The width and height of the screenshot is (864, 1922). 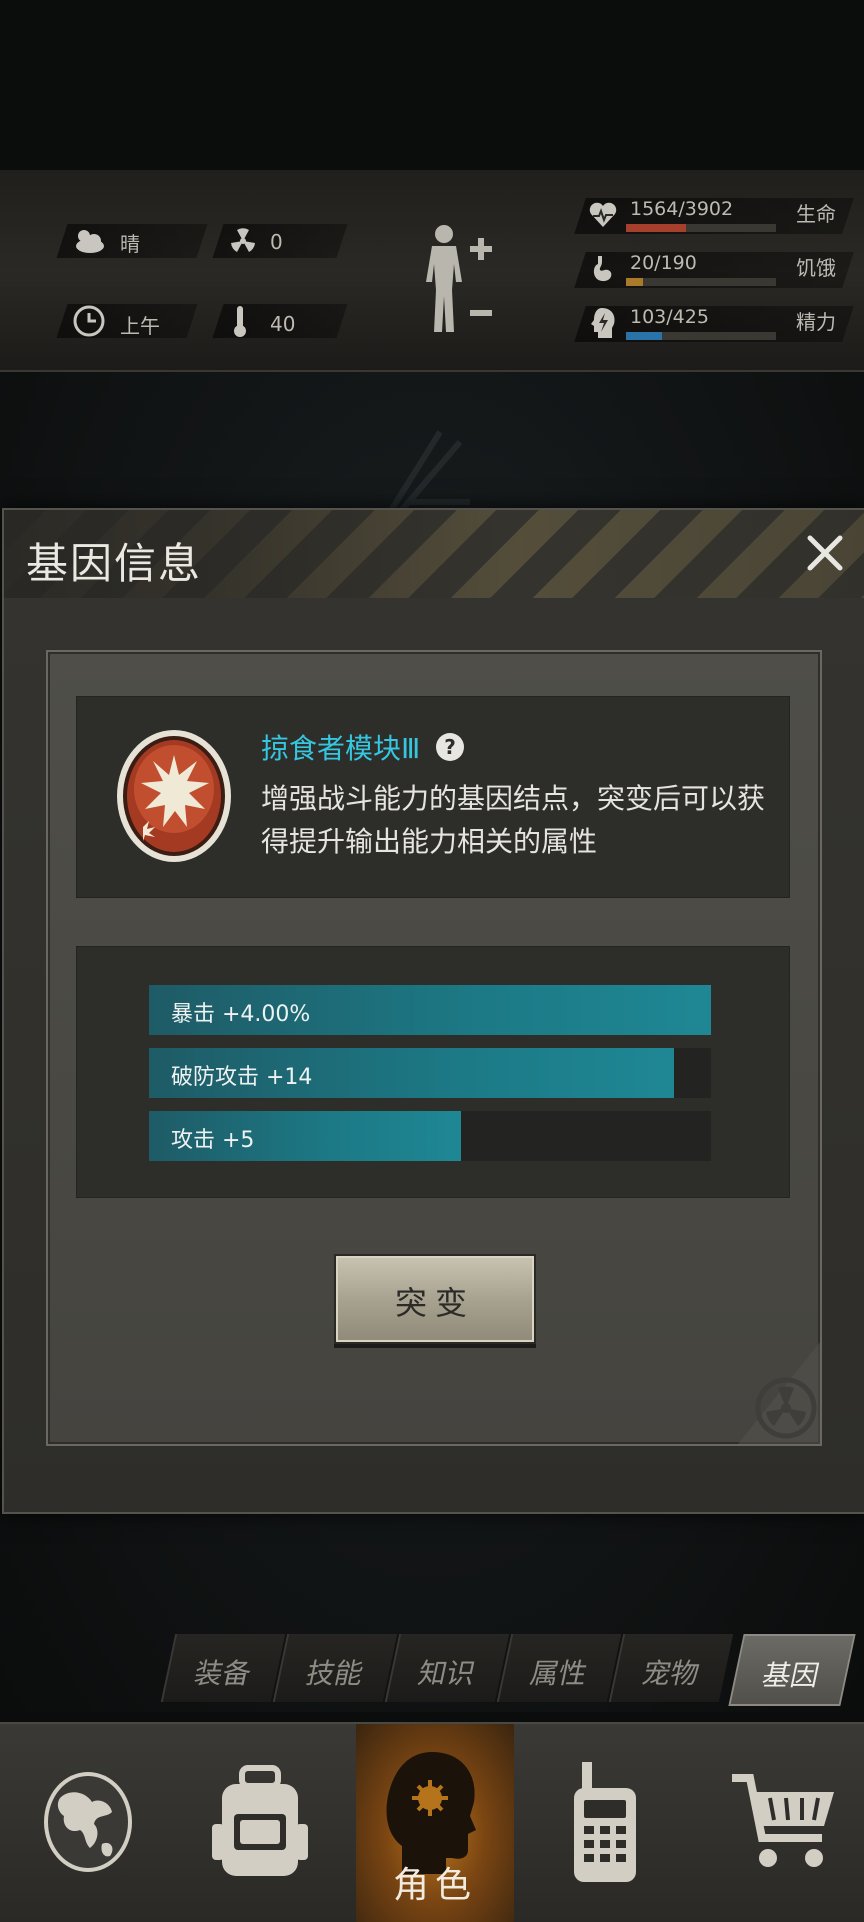 I want to click on close-icon, so click(x=825, y=553).